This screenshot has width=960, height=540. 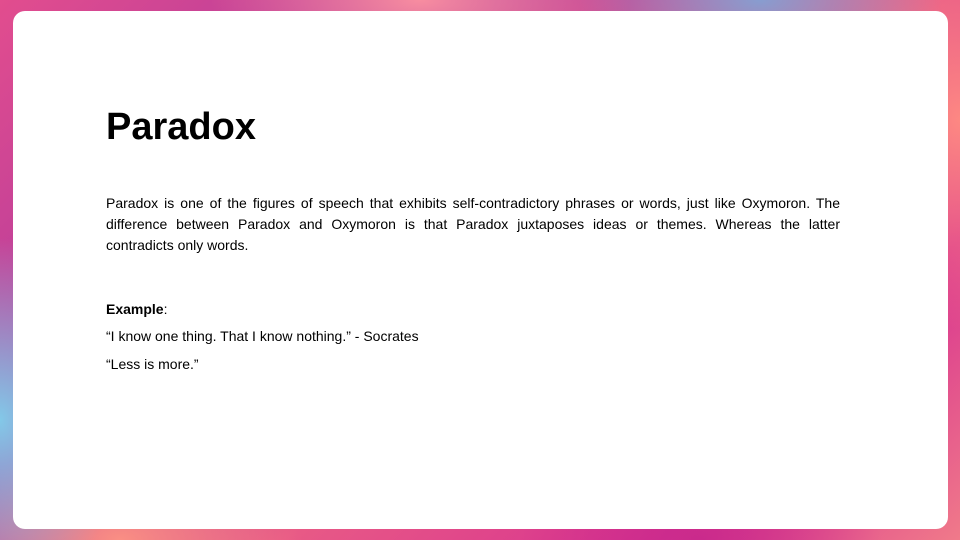 I want to click on slide-title: Paradox, so click(x=181, y=127).